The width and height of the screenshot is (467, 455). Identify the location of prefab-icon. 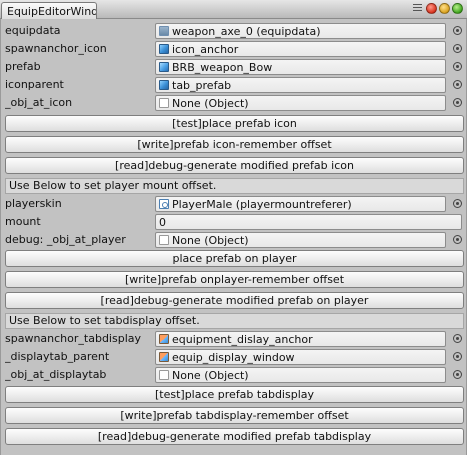
(164, 67).